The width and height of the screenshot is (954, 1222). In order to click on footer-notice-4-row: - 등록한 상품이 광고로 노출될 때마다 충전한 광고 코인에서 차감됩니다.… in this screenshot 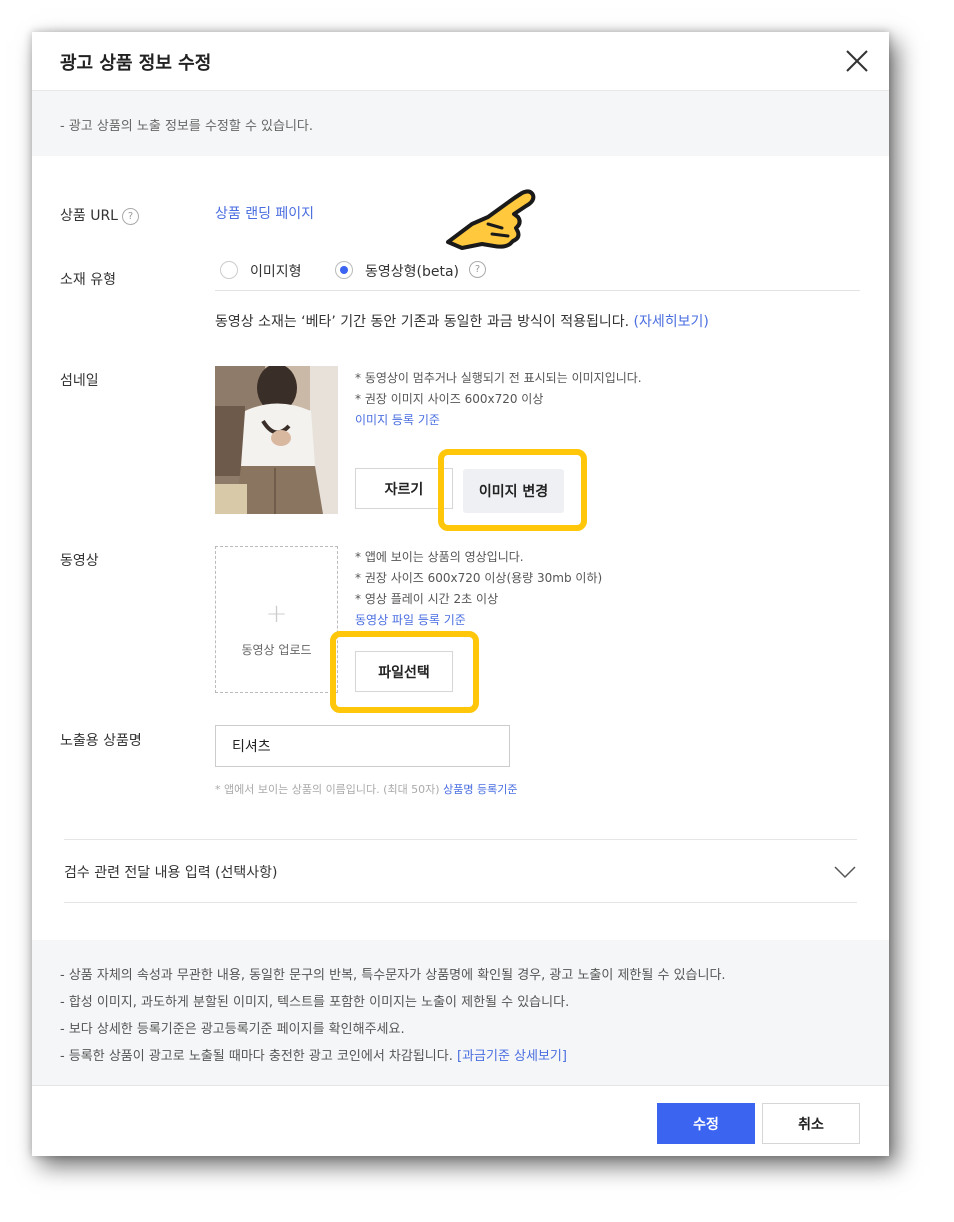, I will do `click(313, 1054)`.